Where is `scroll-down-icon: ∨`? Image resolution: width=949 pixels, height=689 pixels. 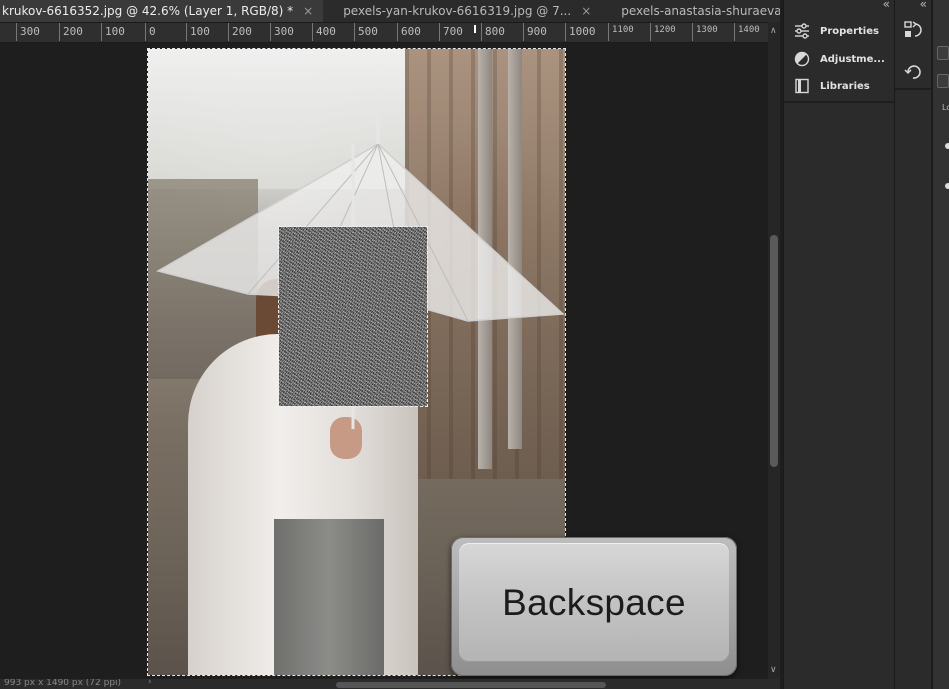
scroll-down-icon: ∨ is located at coordinates (773, 670).